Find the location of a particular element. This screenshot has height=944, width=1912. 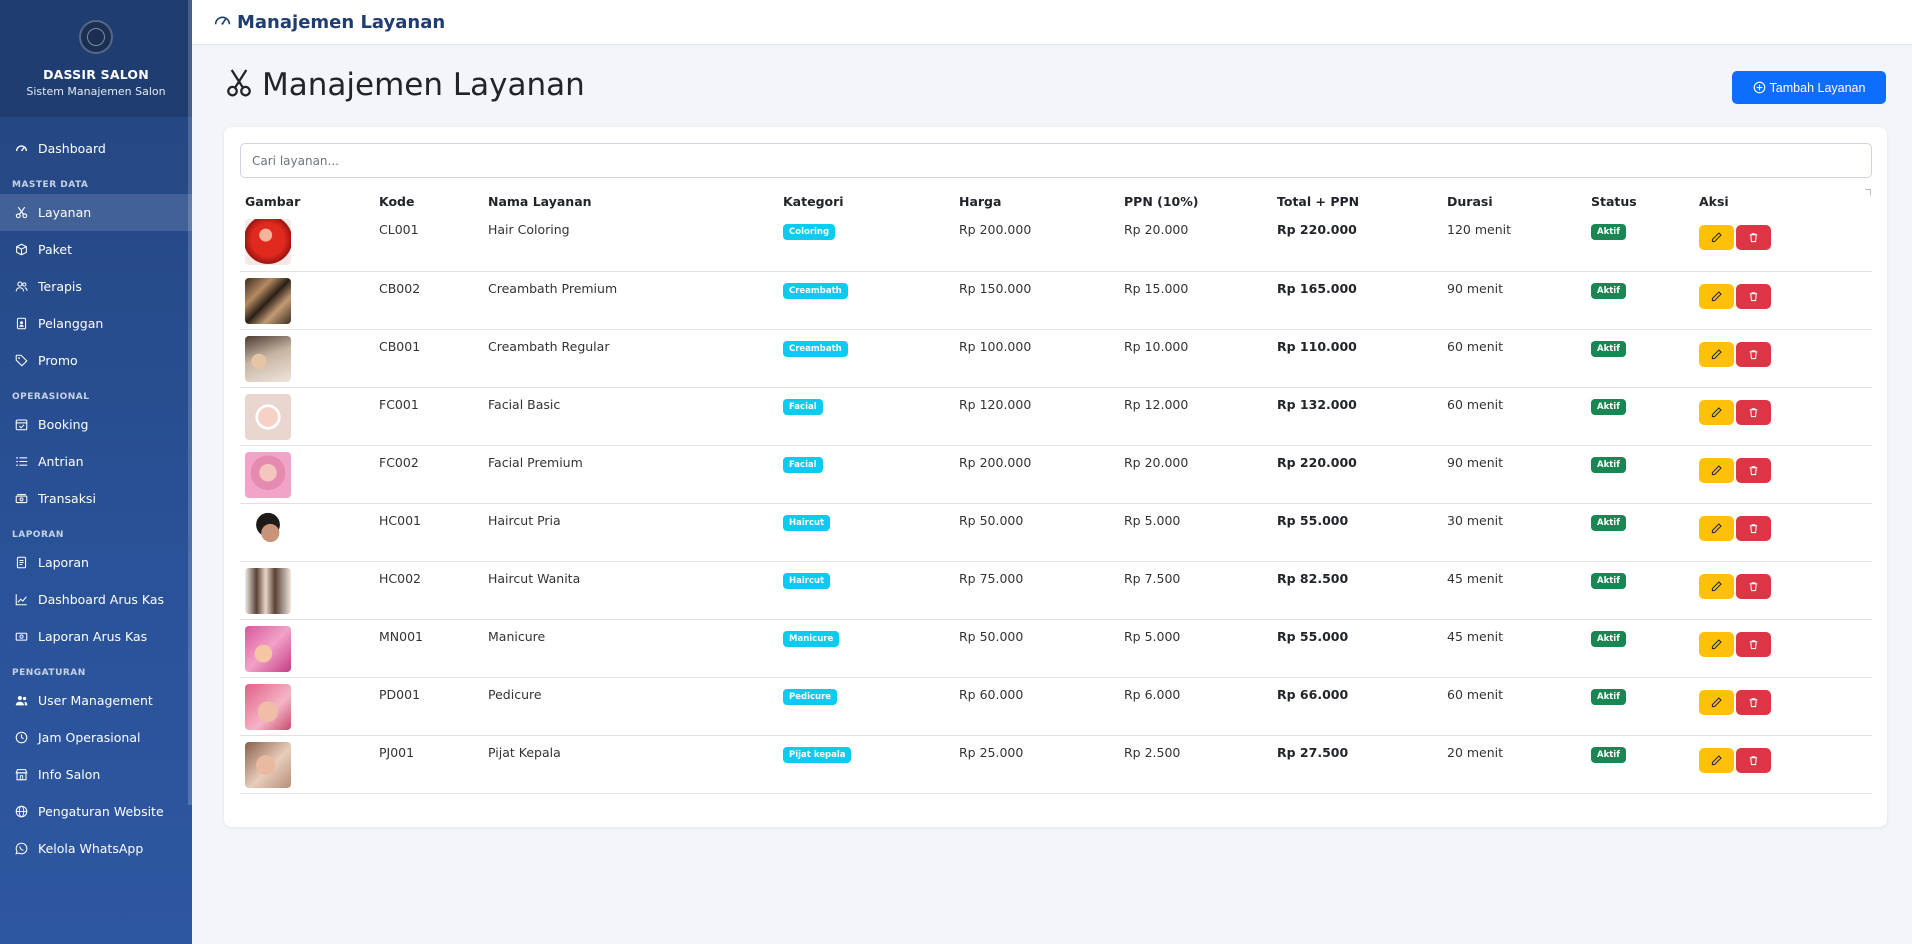

sidebar-item-pengaturan-website: Pengaturan Website is located at coordinates (96, 811).